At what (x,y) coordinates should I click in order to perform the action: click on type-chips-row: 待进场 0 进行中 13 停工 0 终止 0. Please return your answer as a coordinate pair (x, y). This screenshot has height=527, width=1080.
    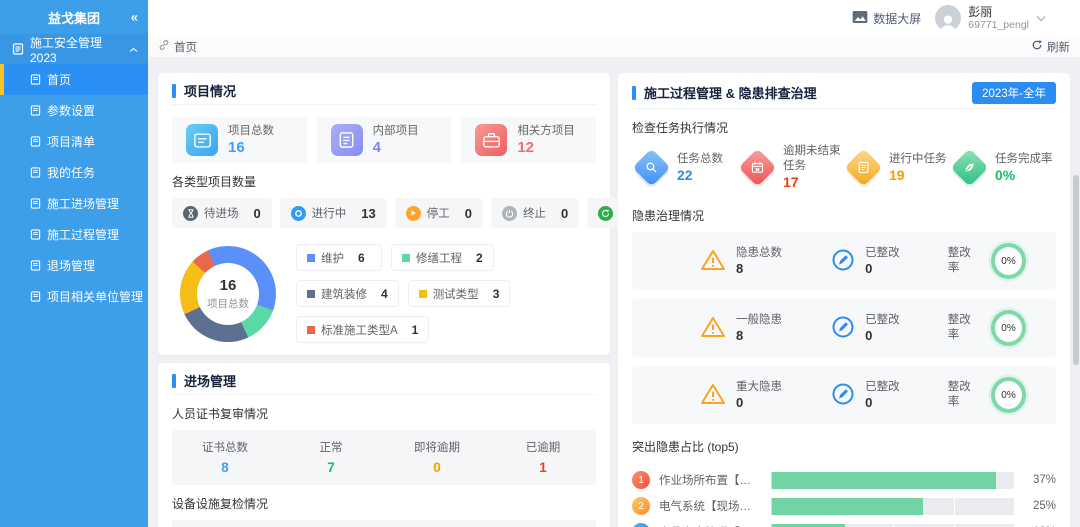
    Looking at the image, I should click on (424, 213).